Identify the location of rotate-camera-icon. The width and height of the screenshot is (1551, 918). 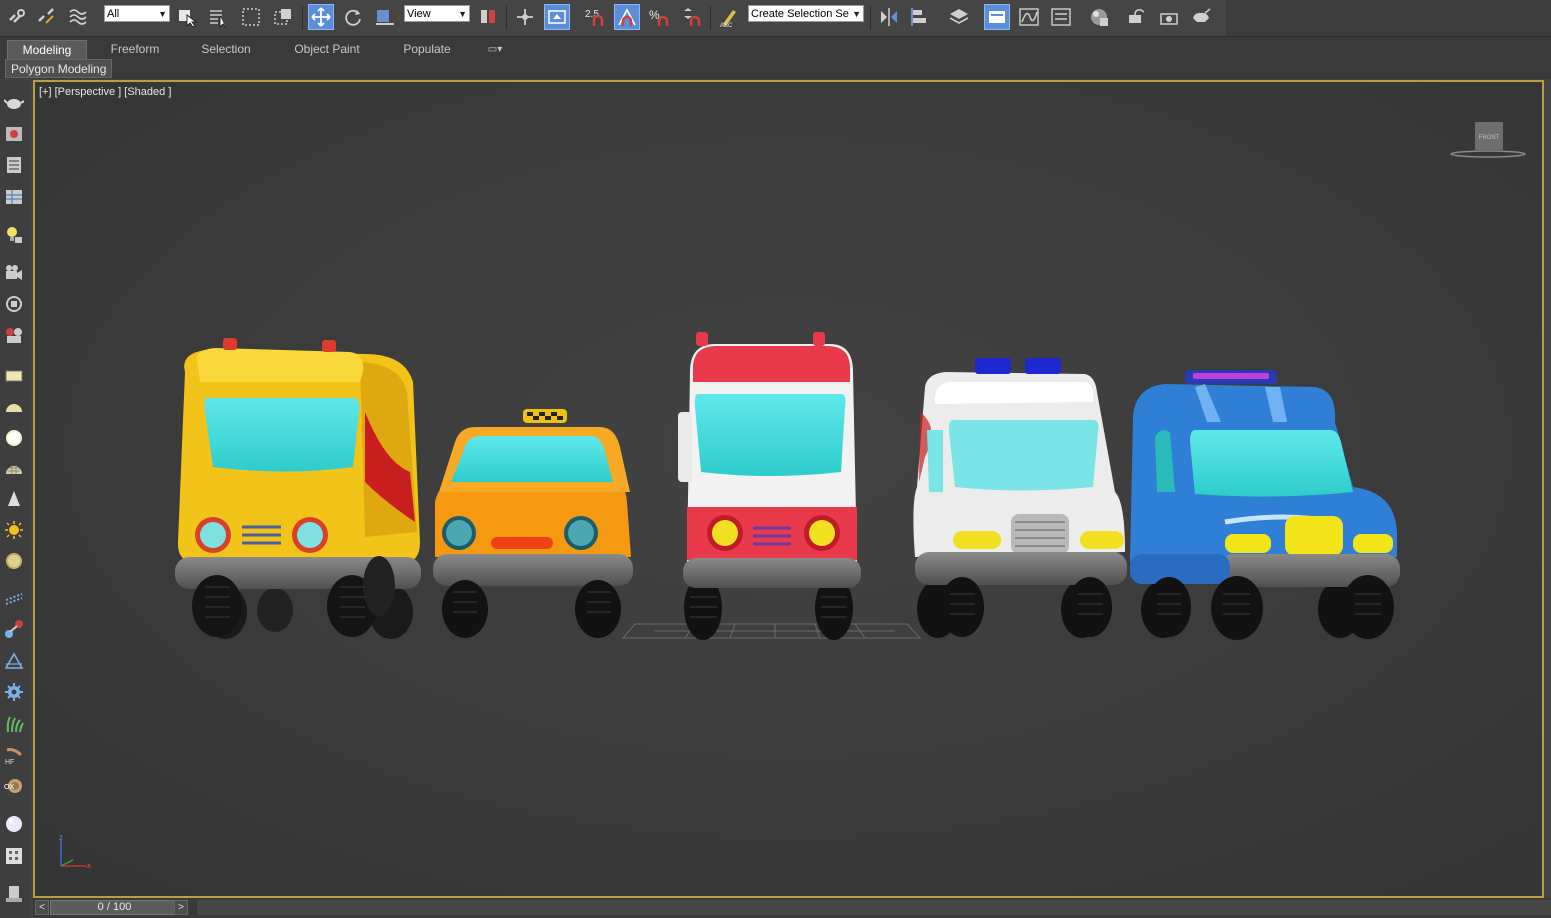
(13, 303).